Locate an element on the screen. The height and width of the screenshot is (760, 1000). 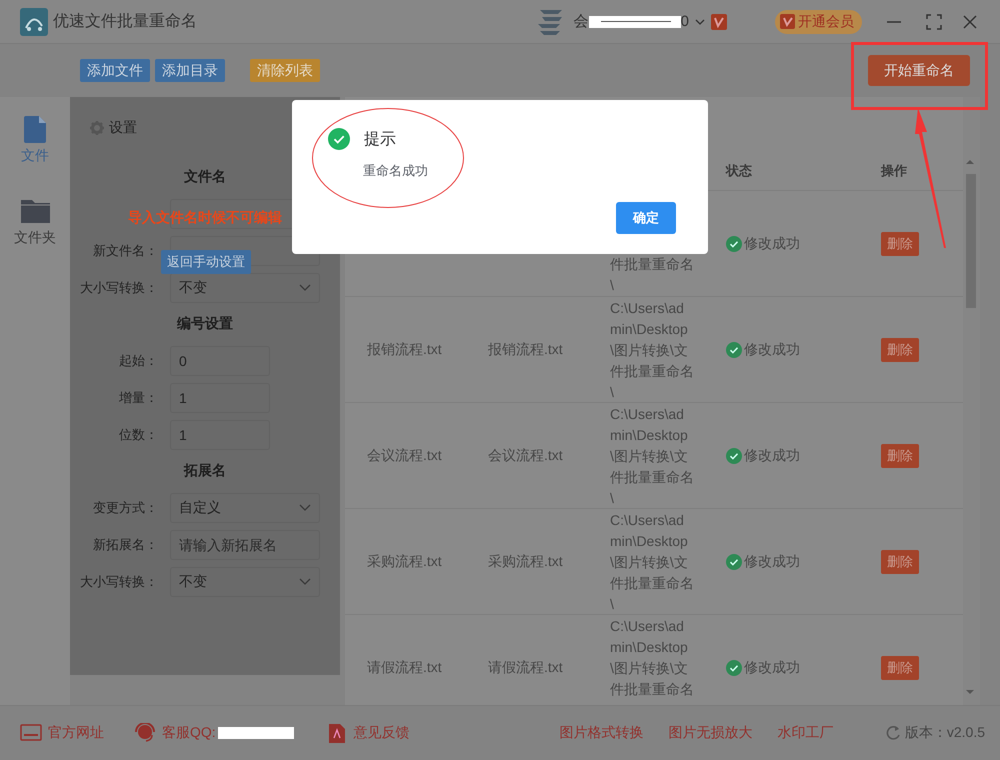
dialog-title: 提示 is located at coordinates (380, 140).